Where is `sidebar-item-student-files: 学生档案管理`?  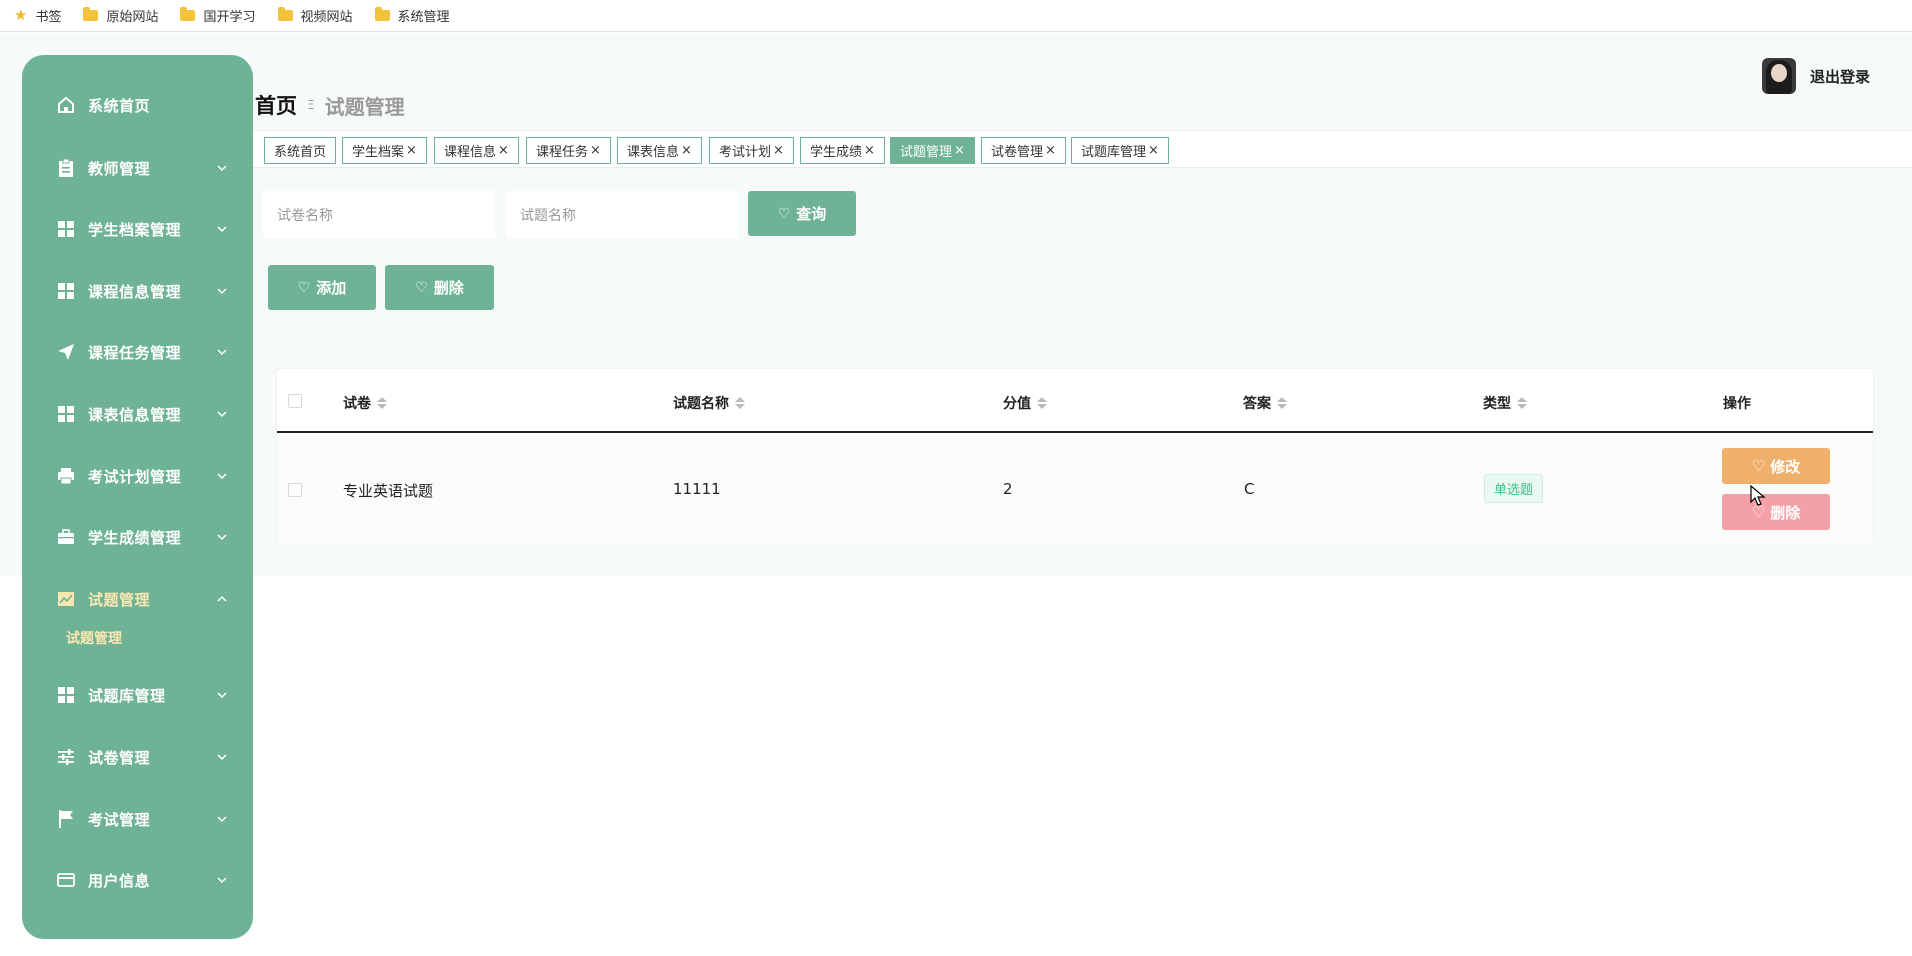
sidebar-item-student-files: 学生档案管理 is located at coordinates (137, 229).